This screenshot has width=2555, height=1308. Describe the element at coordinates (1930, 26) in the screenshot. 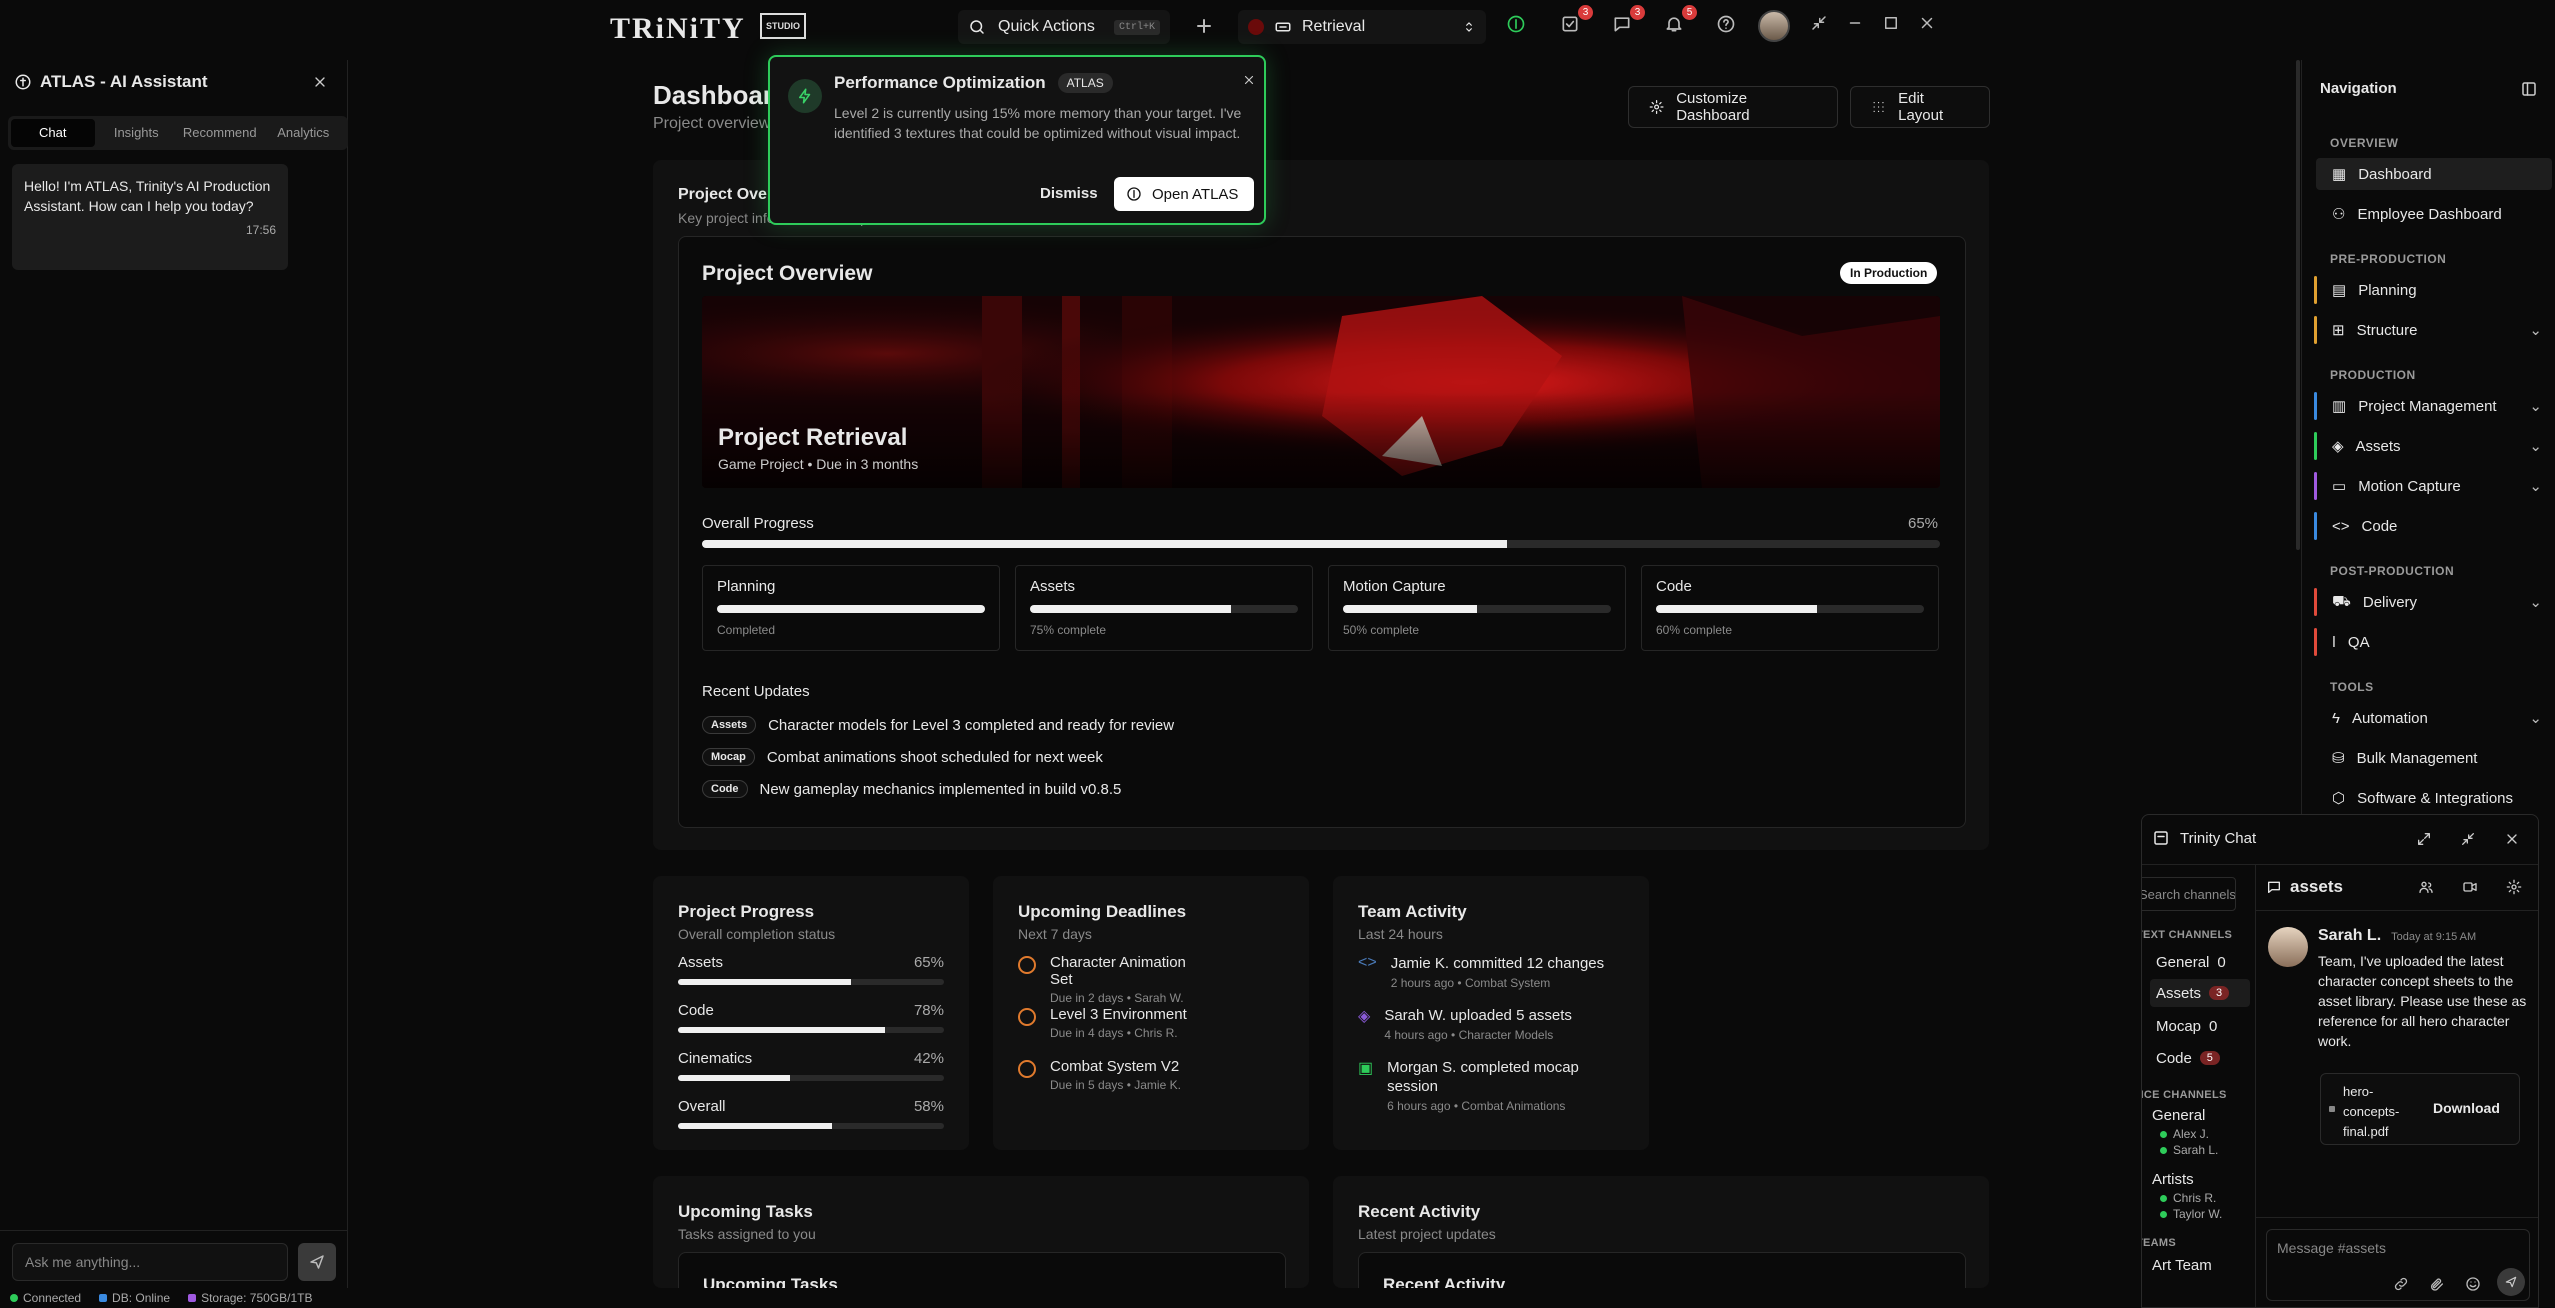

I see `window-close-icon` at that location.